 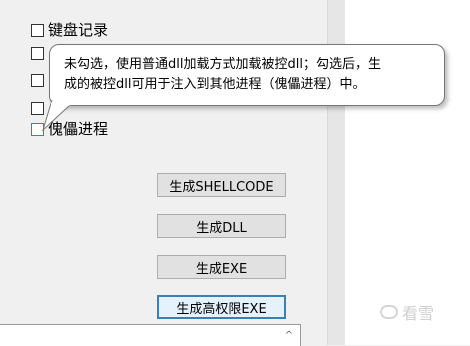 What do you see at coordinates (78, 129) in the screenshot?
I see `checkbox-label: 傀儡进程` at bounding box center [78, 129].